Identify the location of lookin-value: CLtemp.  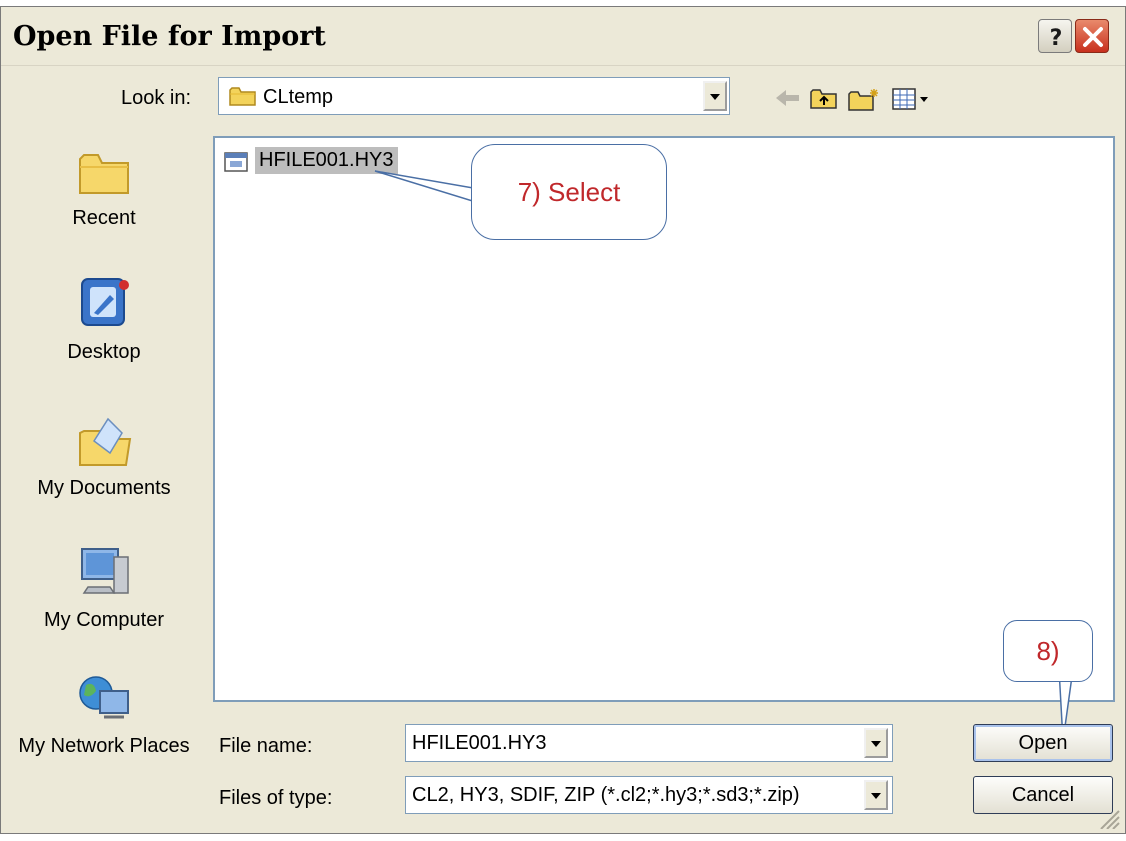
(298, 97).